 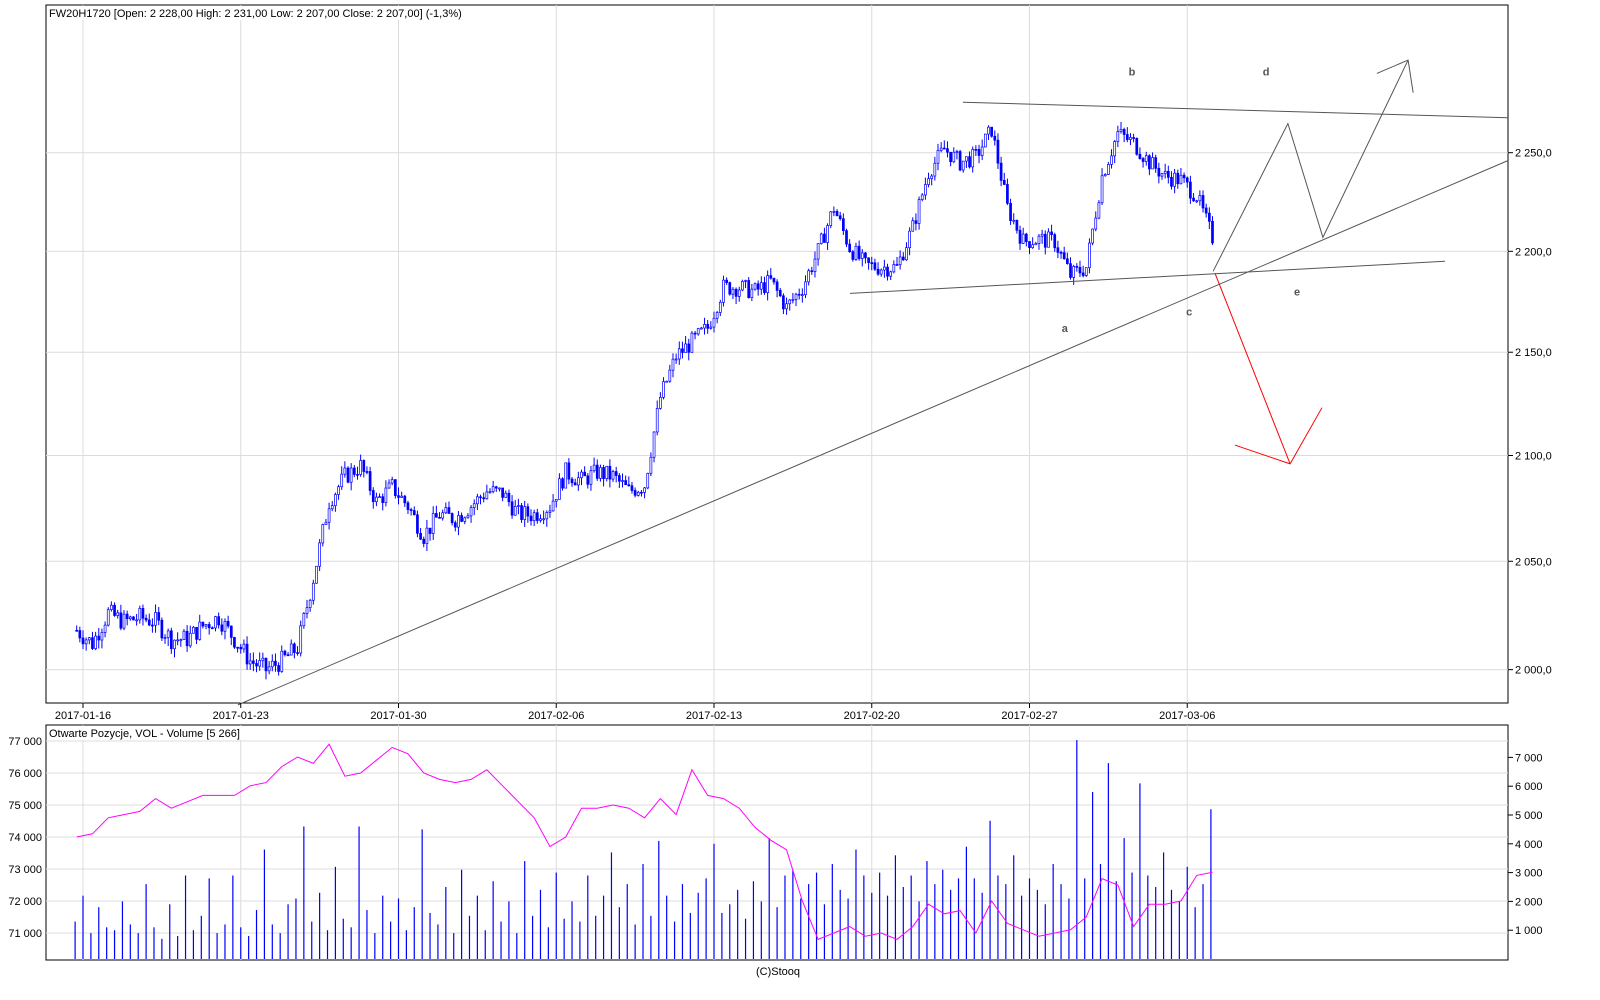 What do you see at coordinates (1132, 73) in the screenshot?
I see `wave-label-b: b` at bounding box center [1132, 73].